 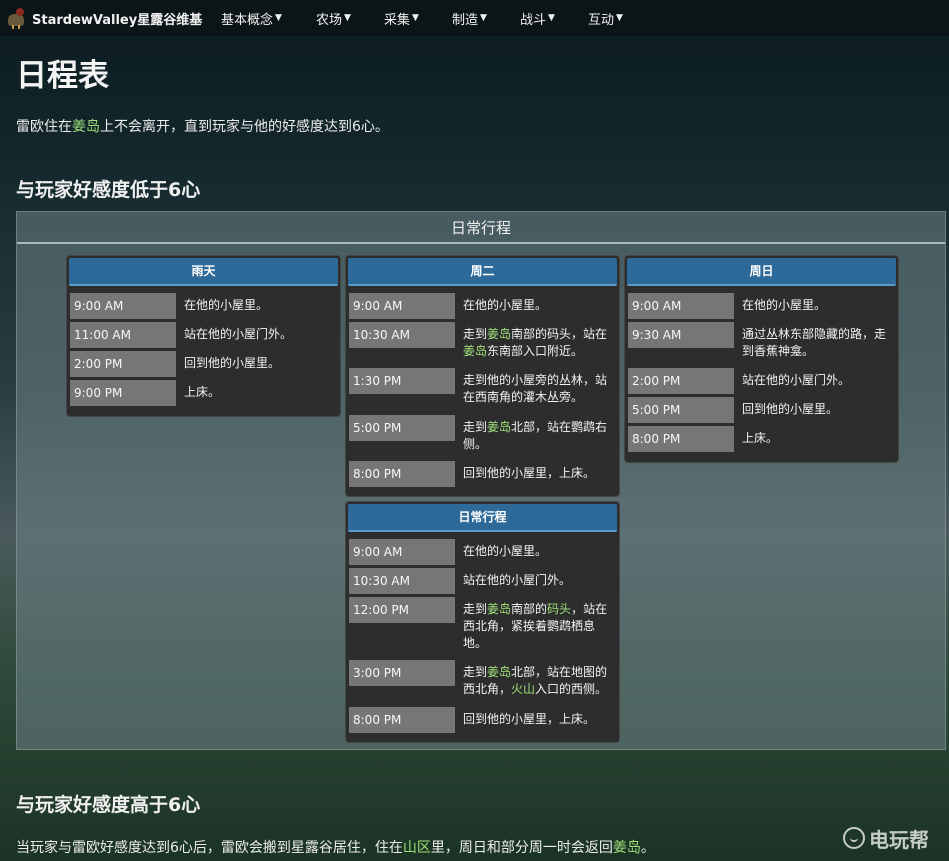 I want to click on schedule-row: 10:30 AM 走到姜岛南部的码头，站在姜岛东南部入口附近。, so click(x=481, y=341).